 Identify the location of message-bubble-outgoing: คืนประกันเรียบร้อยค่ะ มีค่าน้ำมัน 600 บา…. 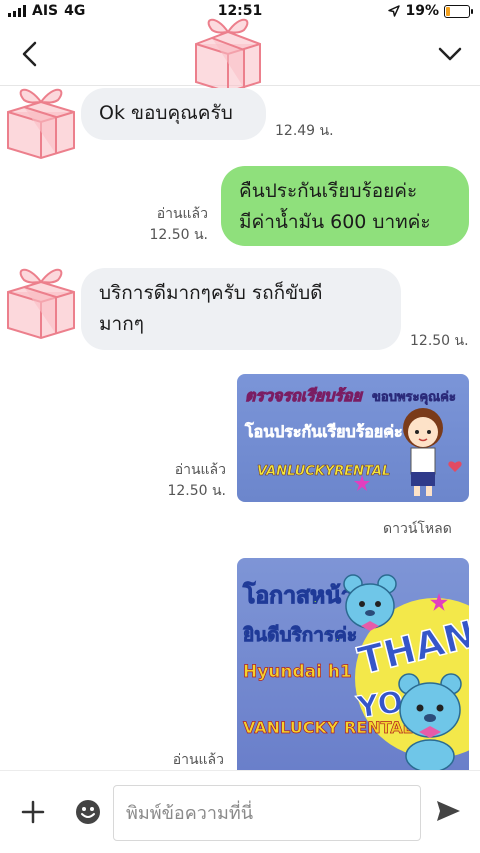
(345, 206).